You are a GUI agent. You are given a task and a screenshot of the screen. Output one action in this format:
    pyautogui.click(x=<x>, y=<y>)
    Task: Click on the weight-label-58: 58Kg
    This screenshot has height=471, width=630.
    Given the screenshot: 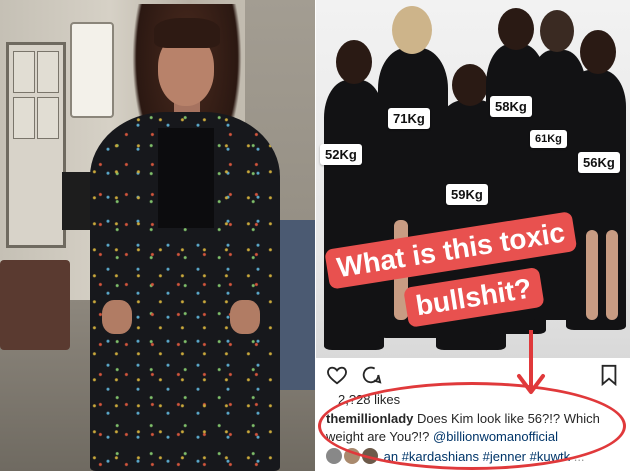 What is the action you would take?
    pyautogui.click(x=511, y=106)
    